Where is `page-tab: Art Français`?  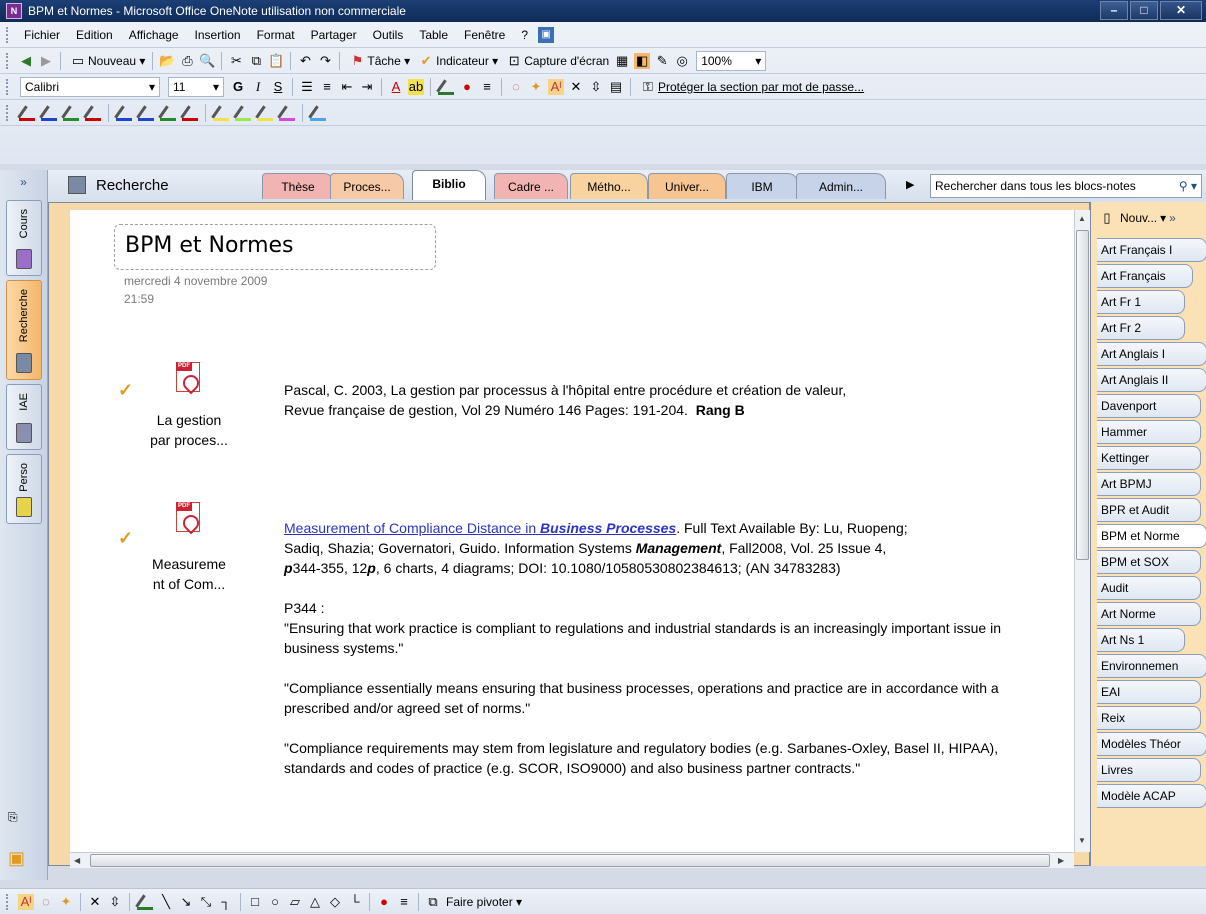 page-tab: Art Français is located at coordinates (1145, 276).